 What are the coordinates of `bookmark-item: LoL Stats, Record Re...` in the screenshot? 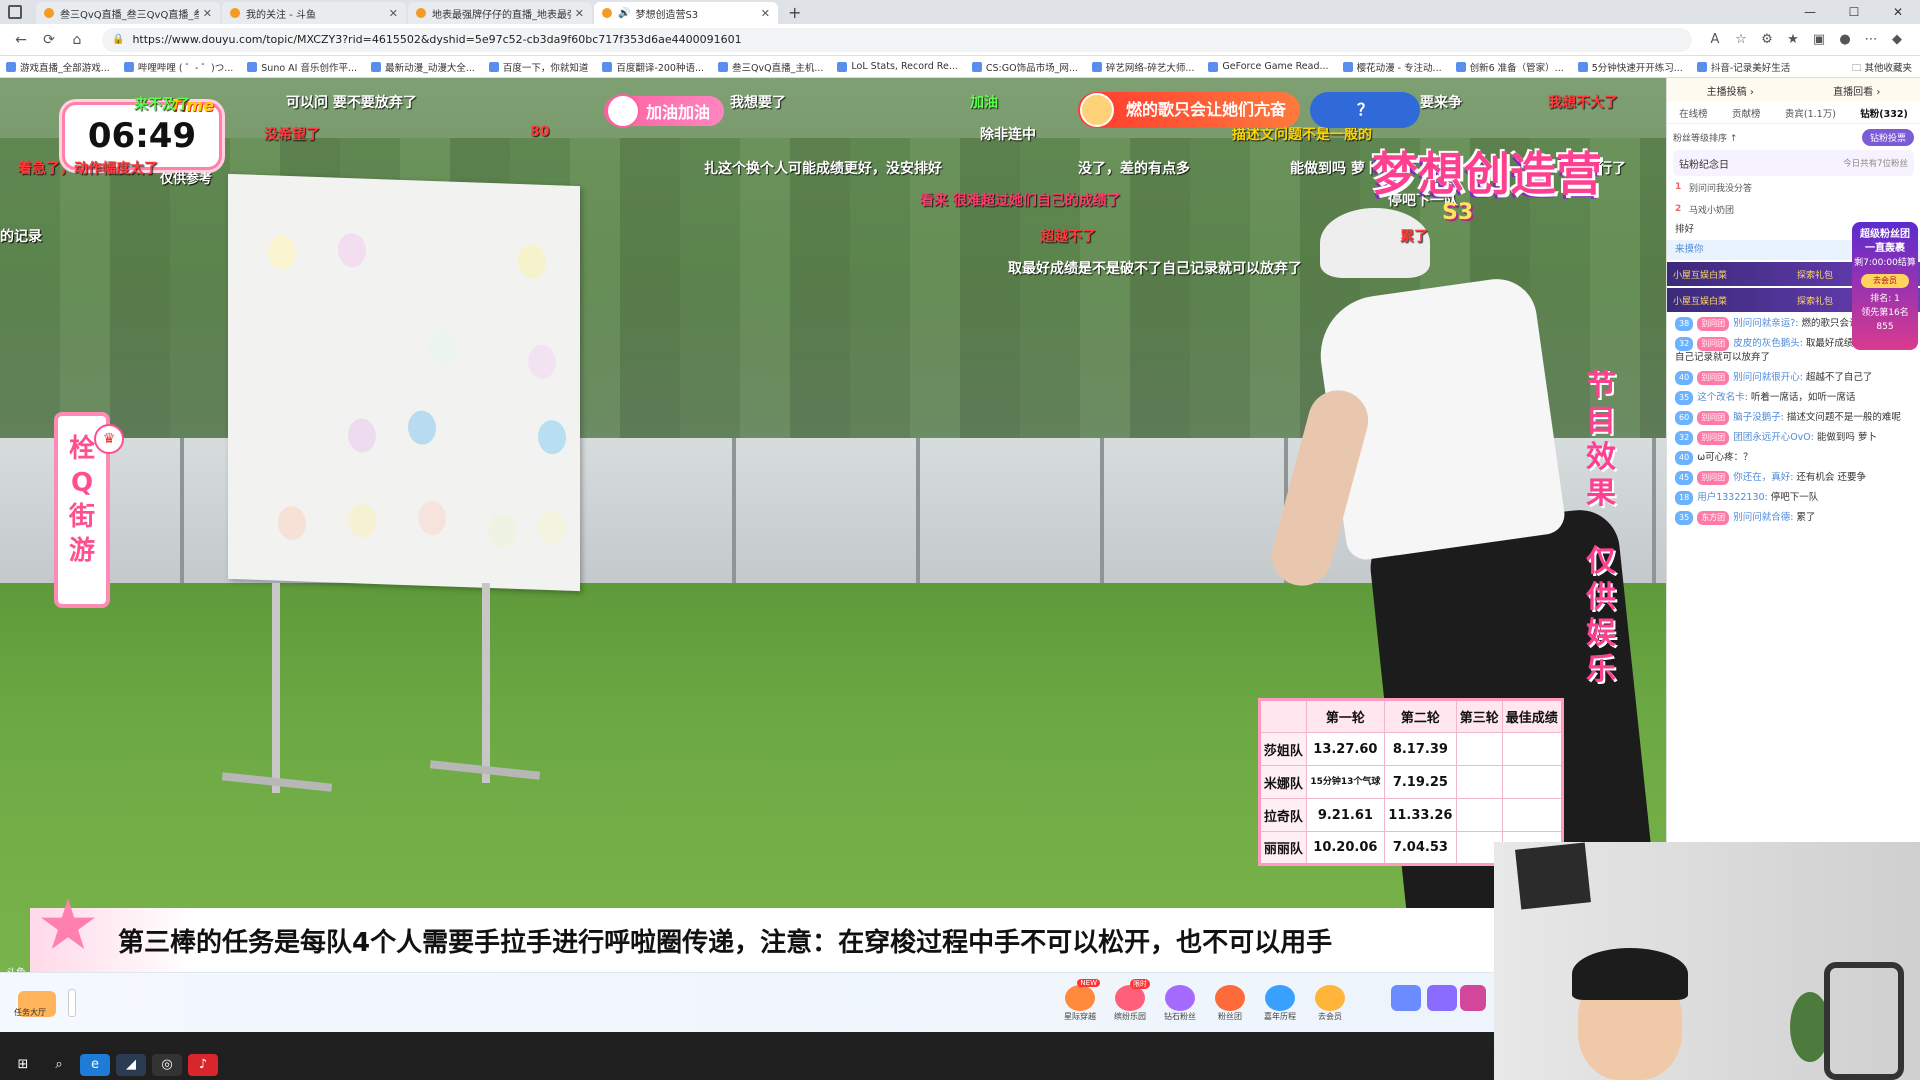 It's located at (897, 66).